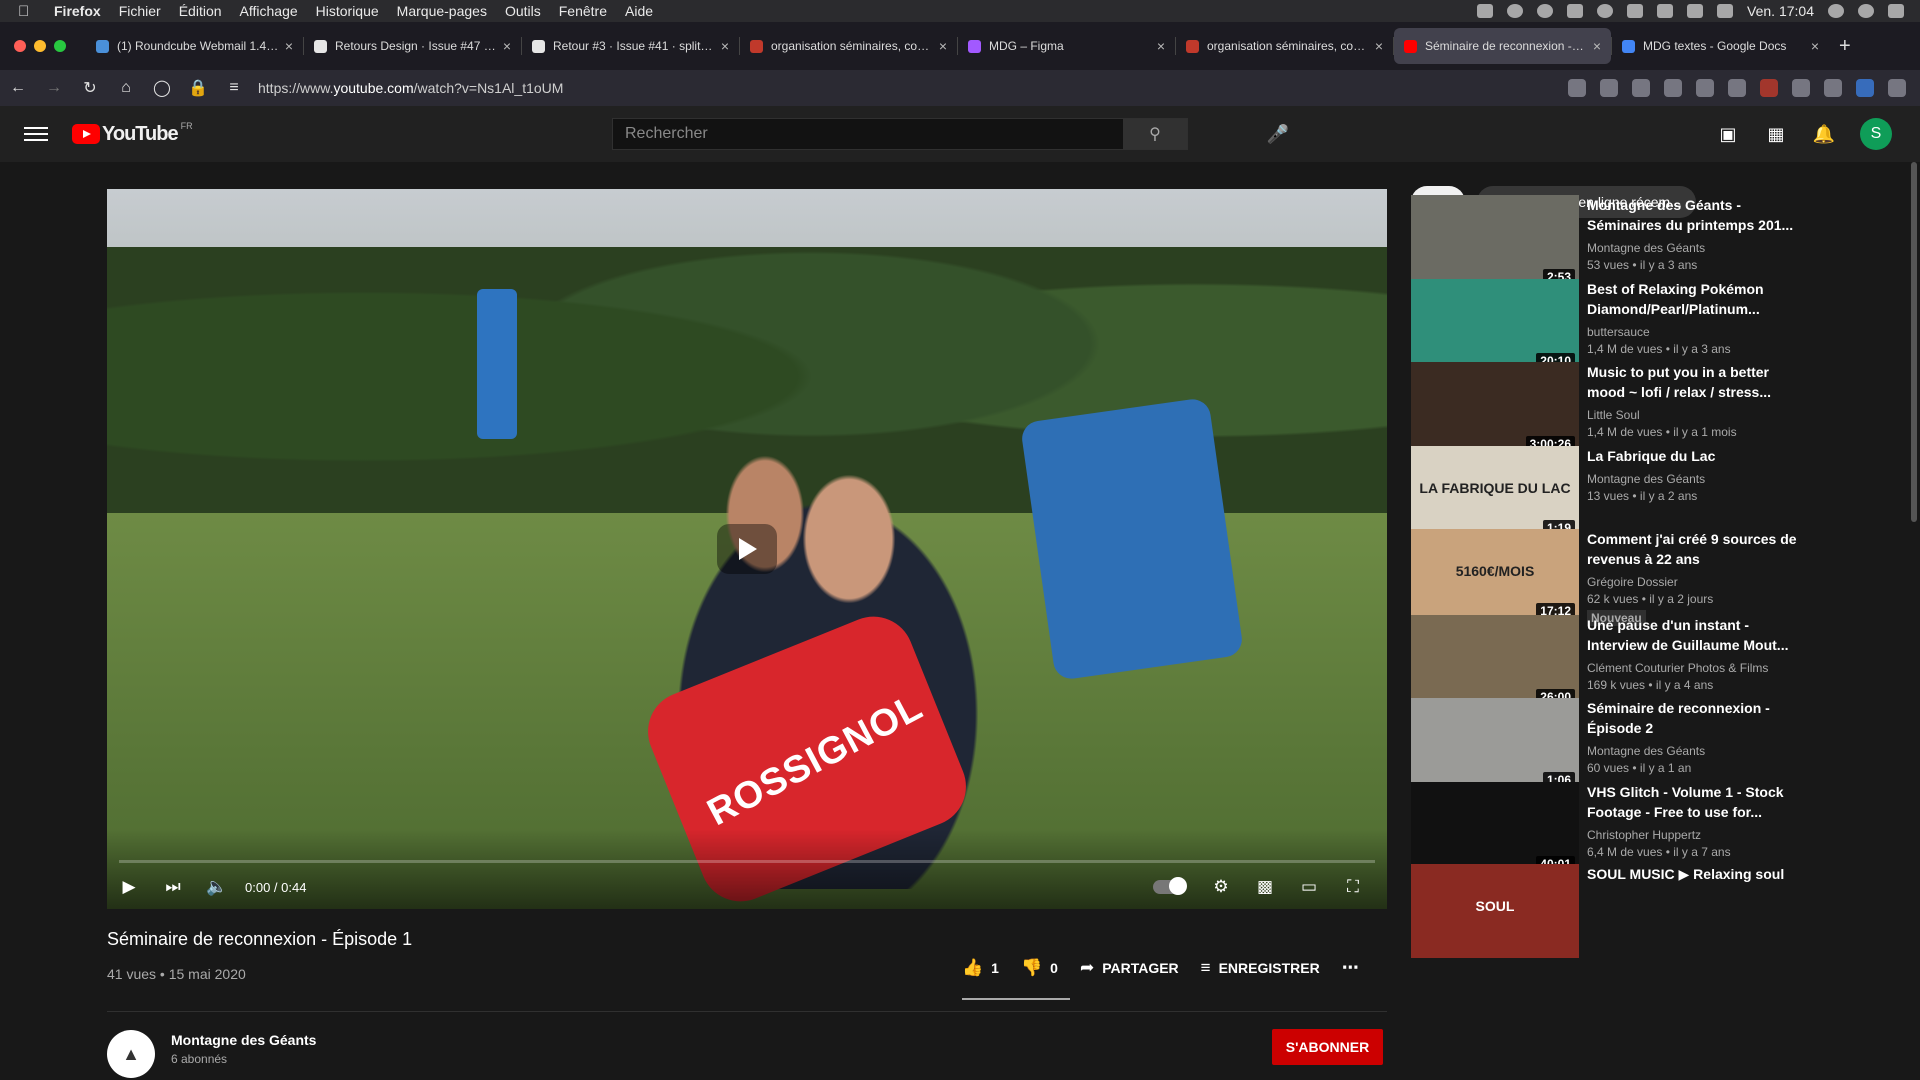 The image size is (1920, 1080). What do you see at coordinates (1705, 88) in the screenshot?
I see `download-icon` at bounding box center [1705, 88].